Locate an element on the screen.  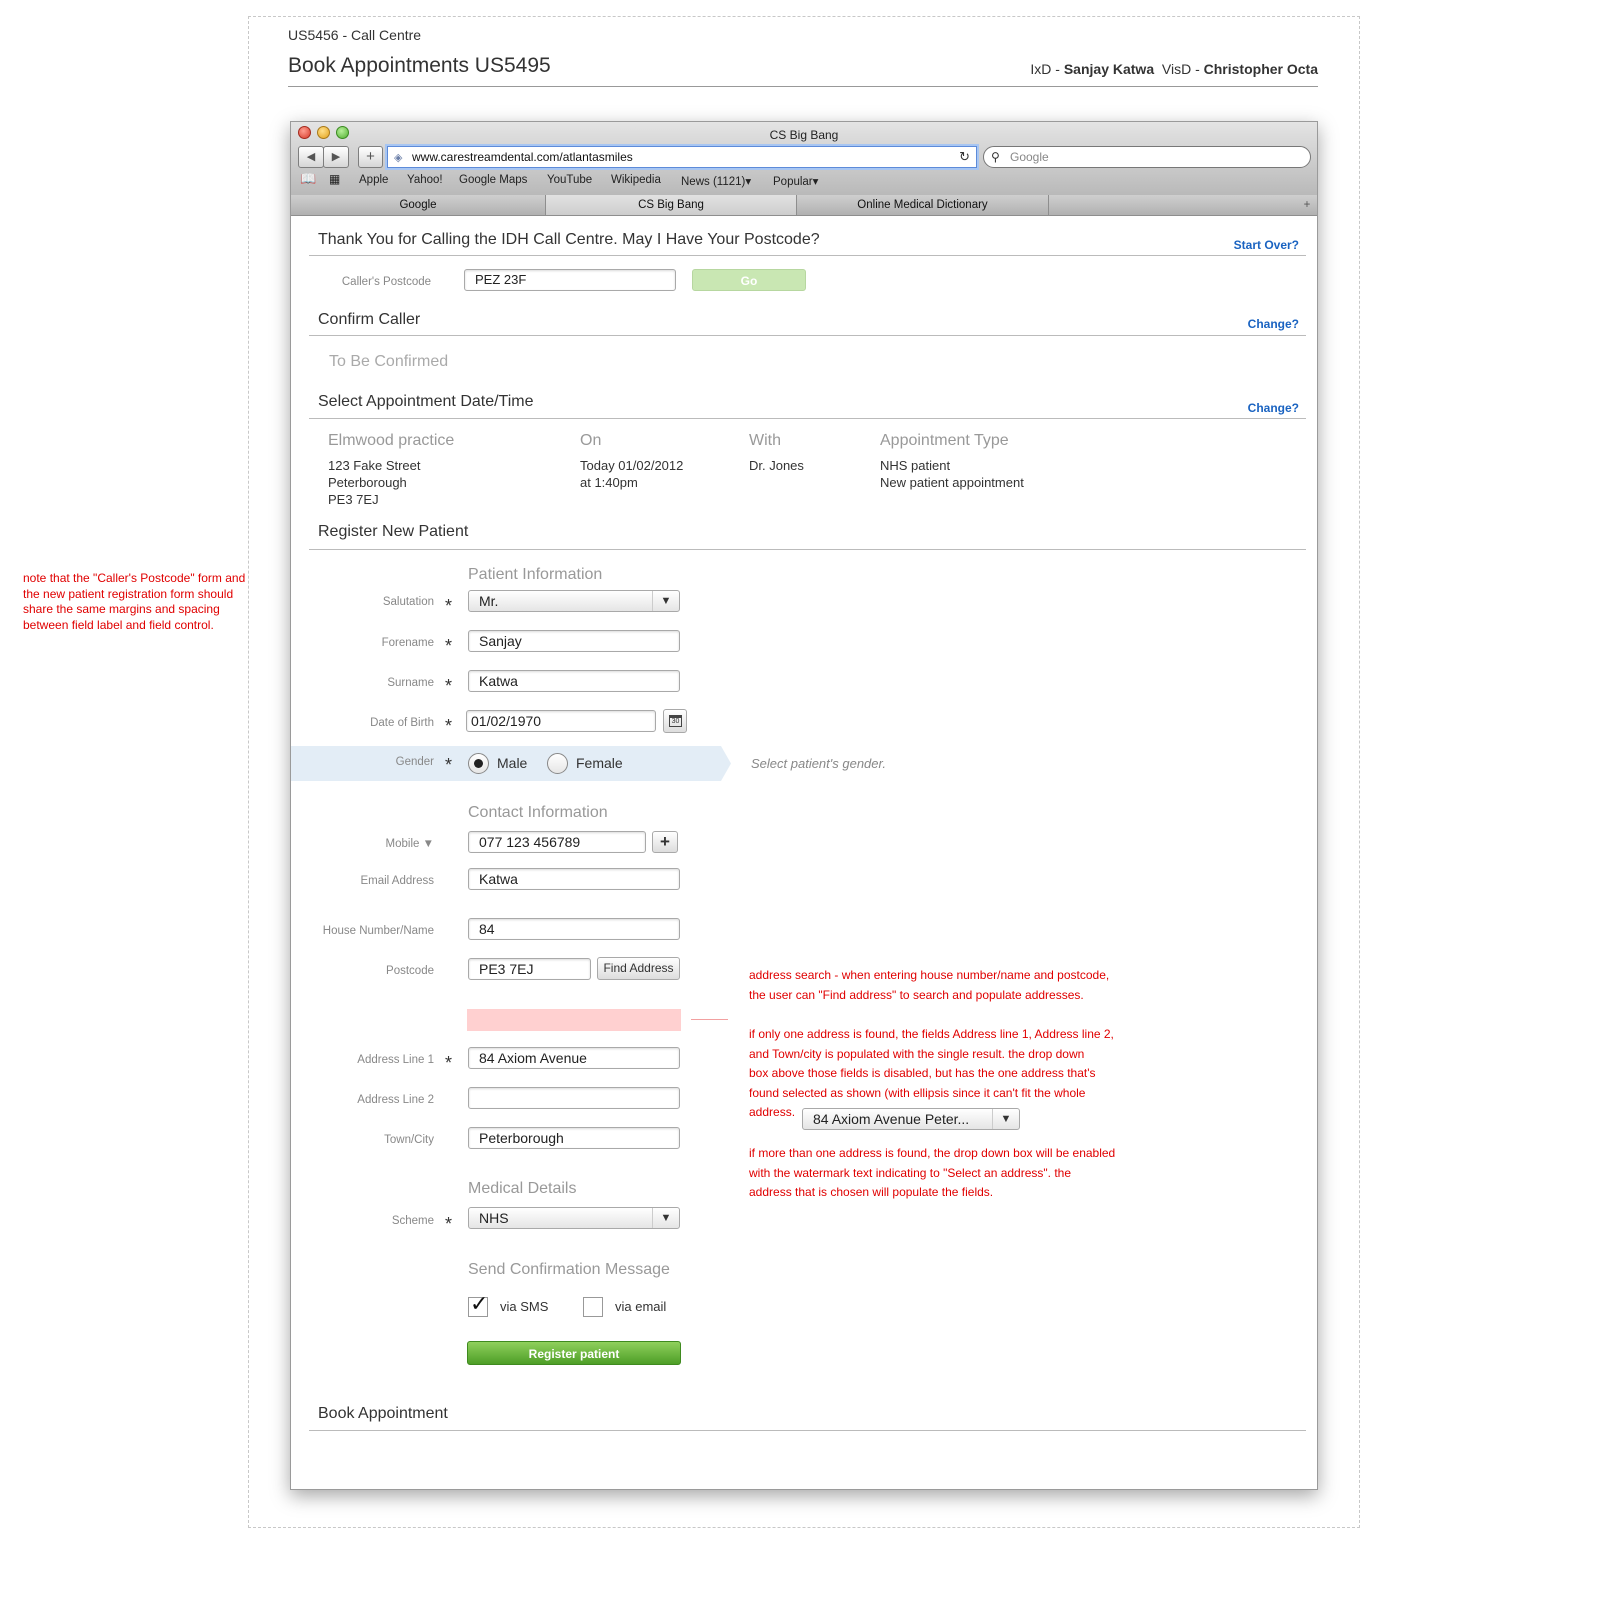
type-line: New patient appointment is located at coordinates (952, 482).